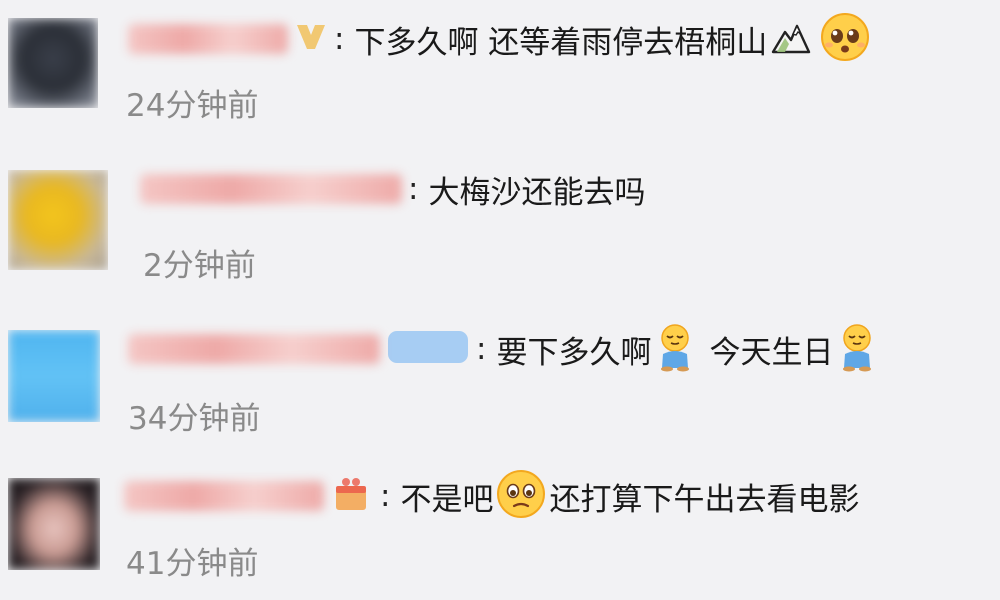 The image size is (1000, 600). What do you see at coordinates (574, 352) in the screenshot?
I see `comment-text: 要下多久啊` at bounding box center [574, 352].